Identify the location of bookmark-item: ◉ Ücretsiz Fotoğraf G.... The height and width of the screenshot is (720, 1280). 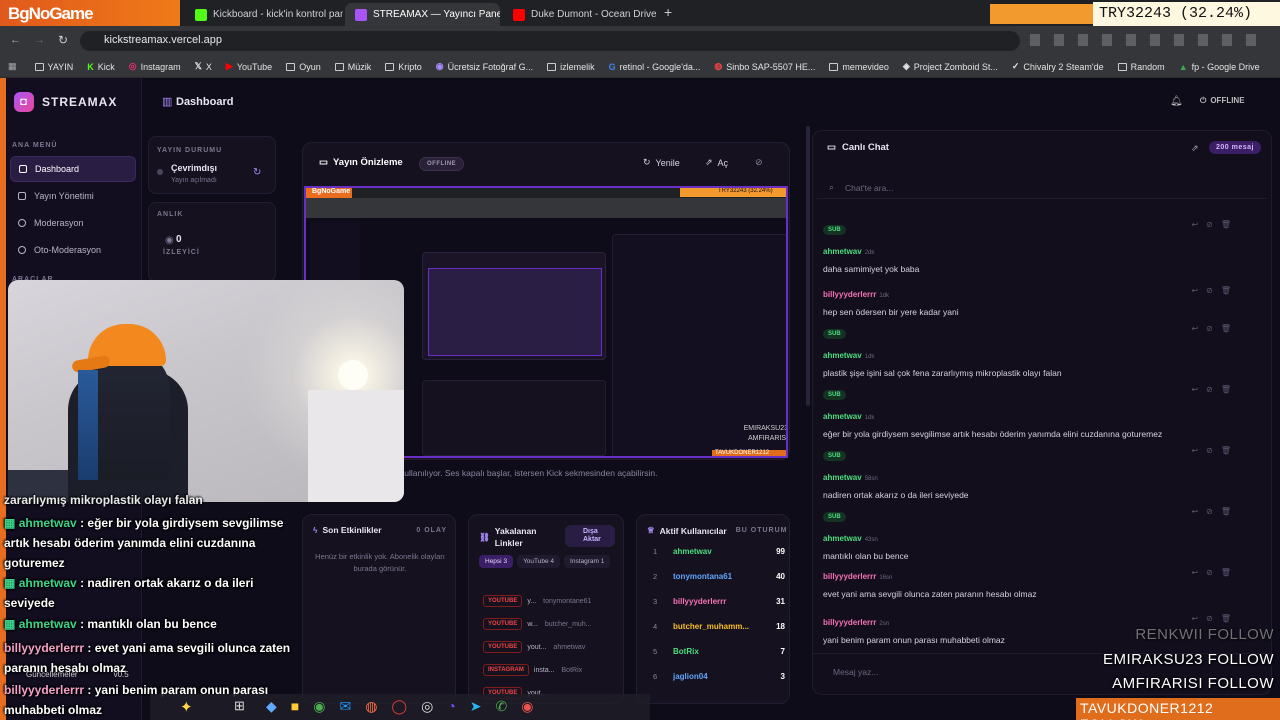
(484, 66).